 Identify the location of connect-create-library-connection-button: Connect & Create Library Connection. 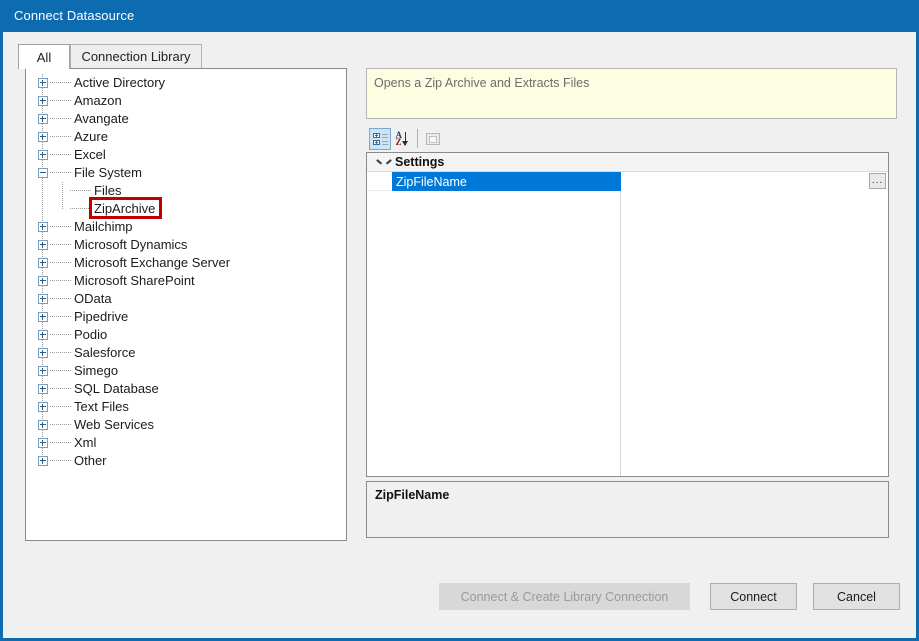
(564, 596).